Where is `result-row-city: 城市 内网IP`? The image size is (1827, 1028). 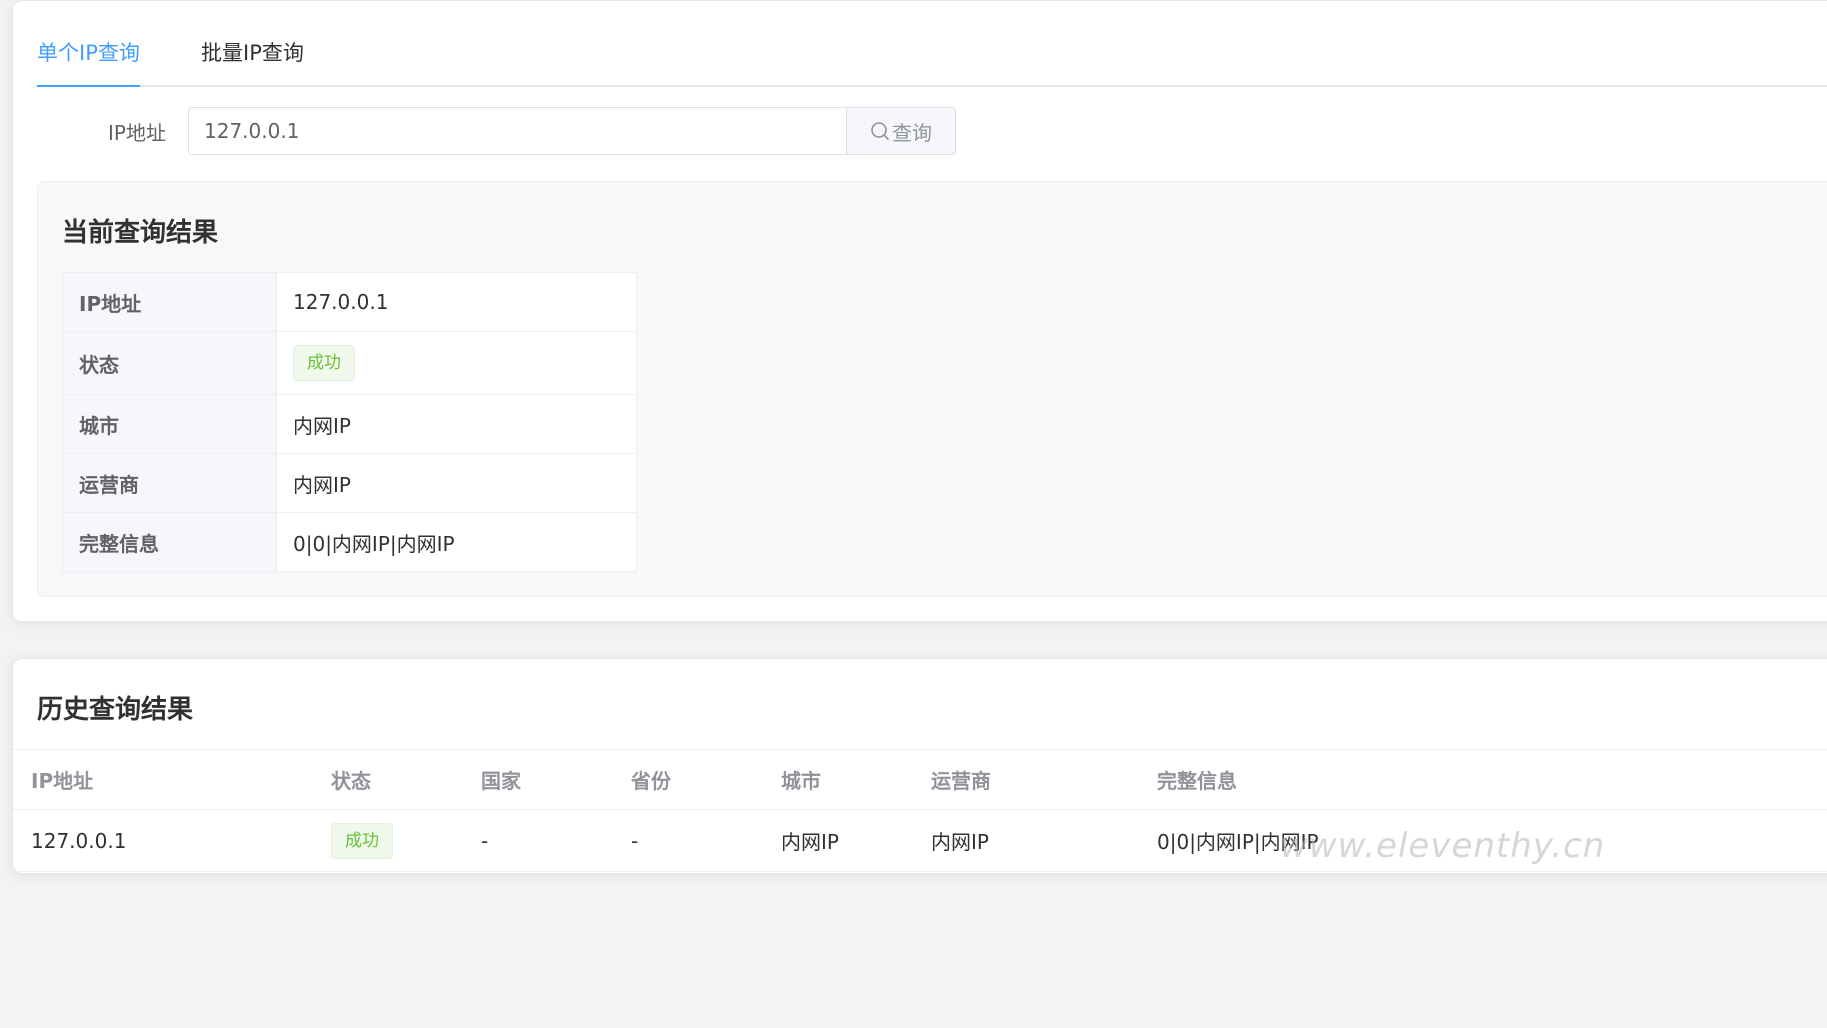
result-row-city: 城市 内网IP is located at coordinates (349, 424).